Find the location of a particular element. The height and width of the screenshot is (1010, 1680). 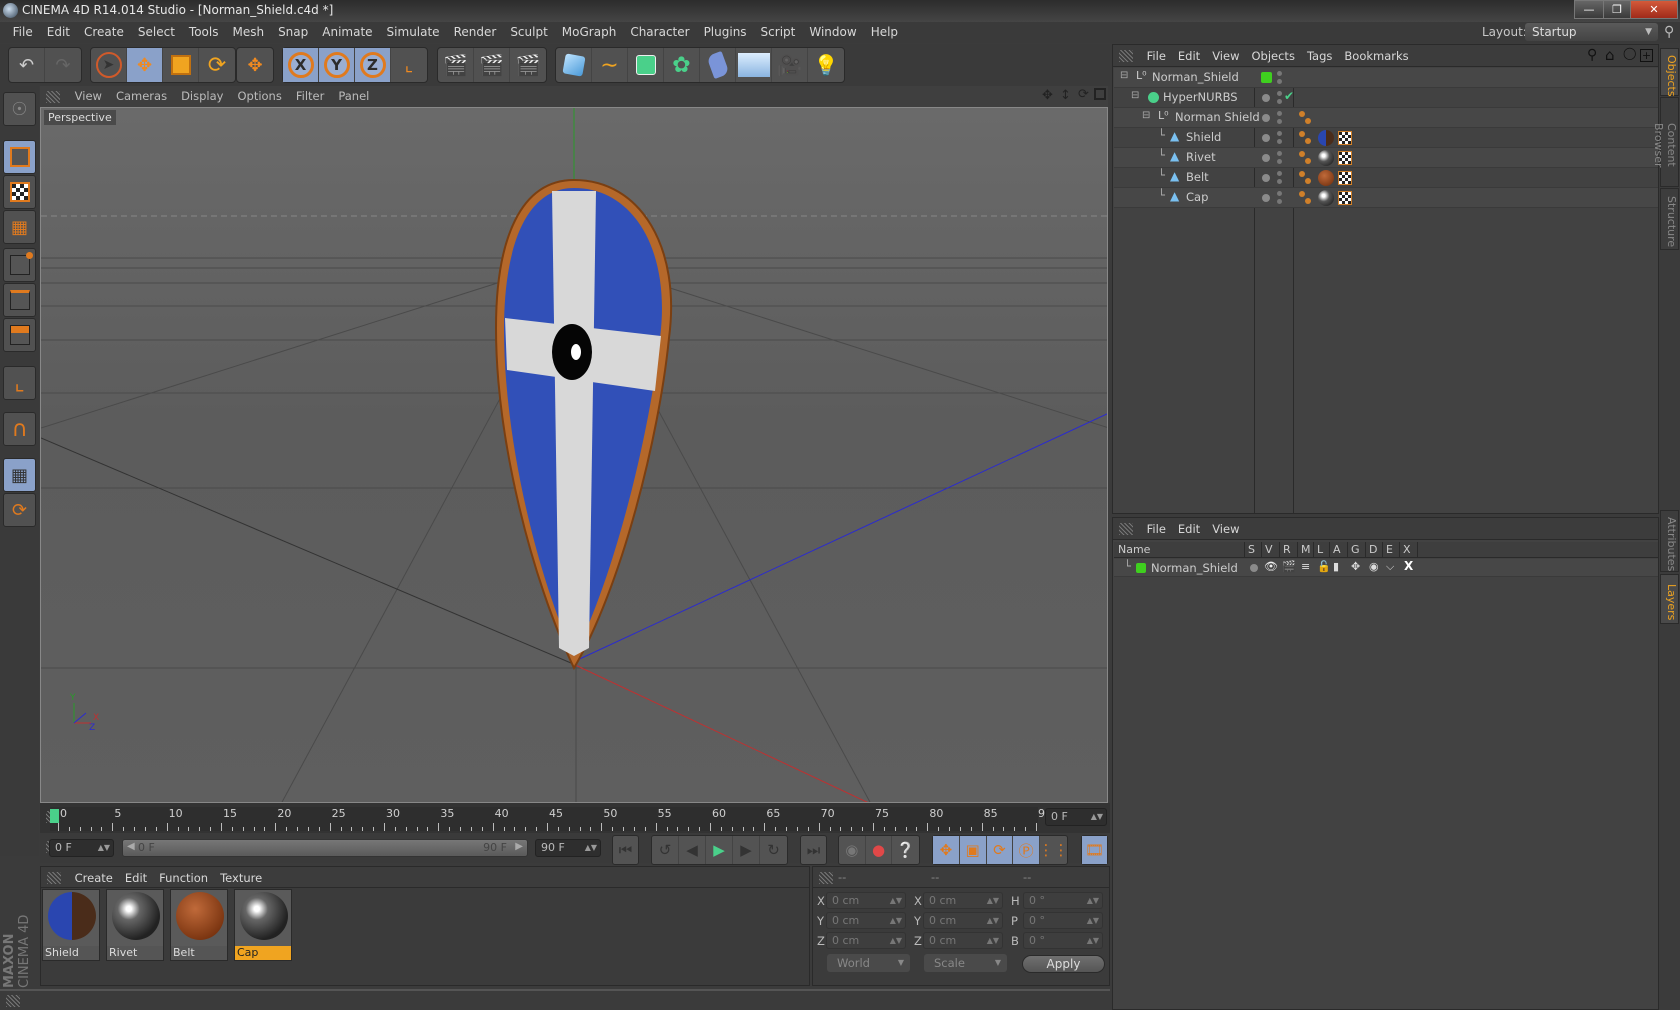

menu-tools: Tools is located at coordinates (204, 32).